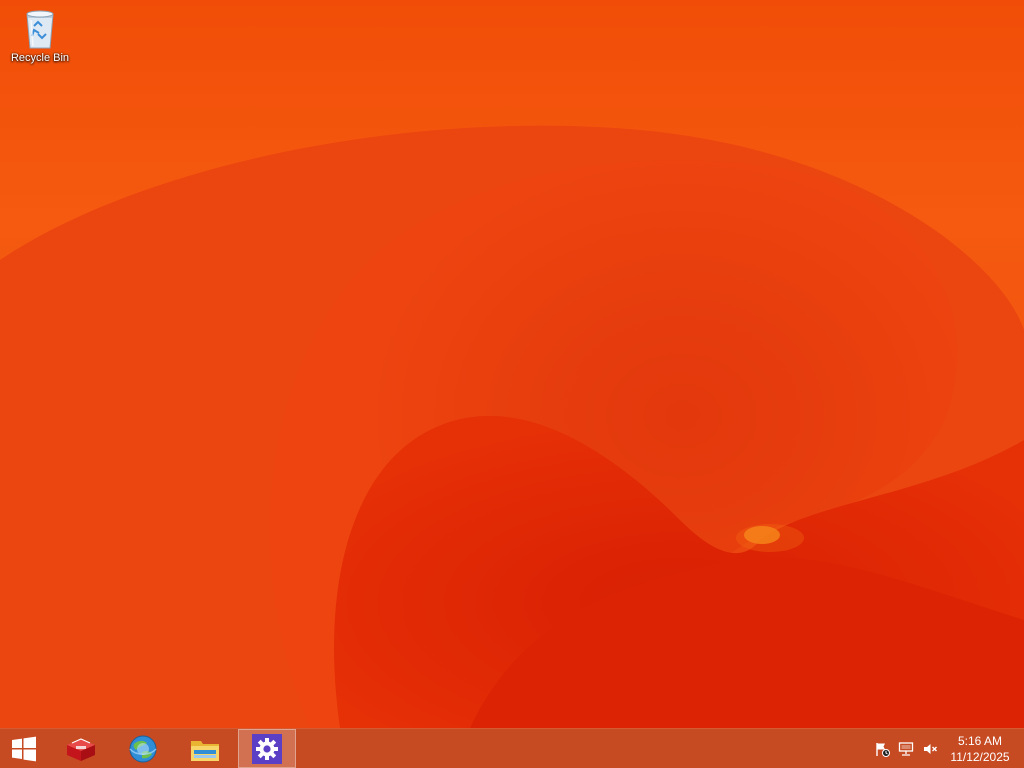  Describe the element at coordinates (980, 757) in the screenshot. I see `clock-date: 11/12/2025` at that location.